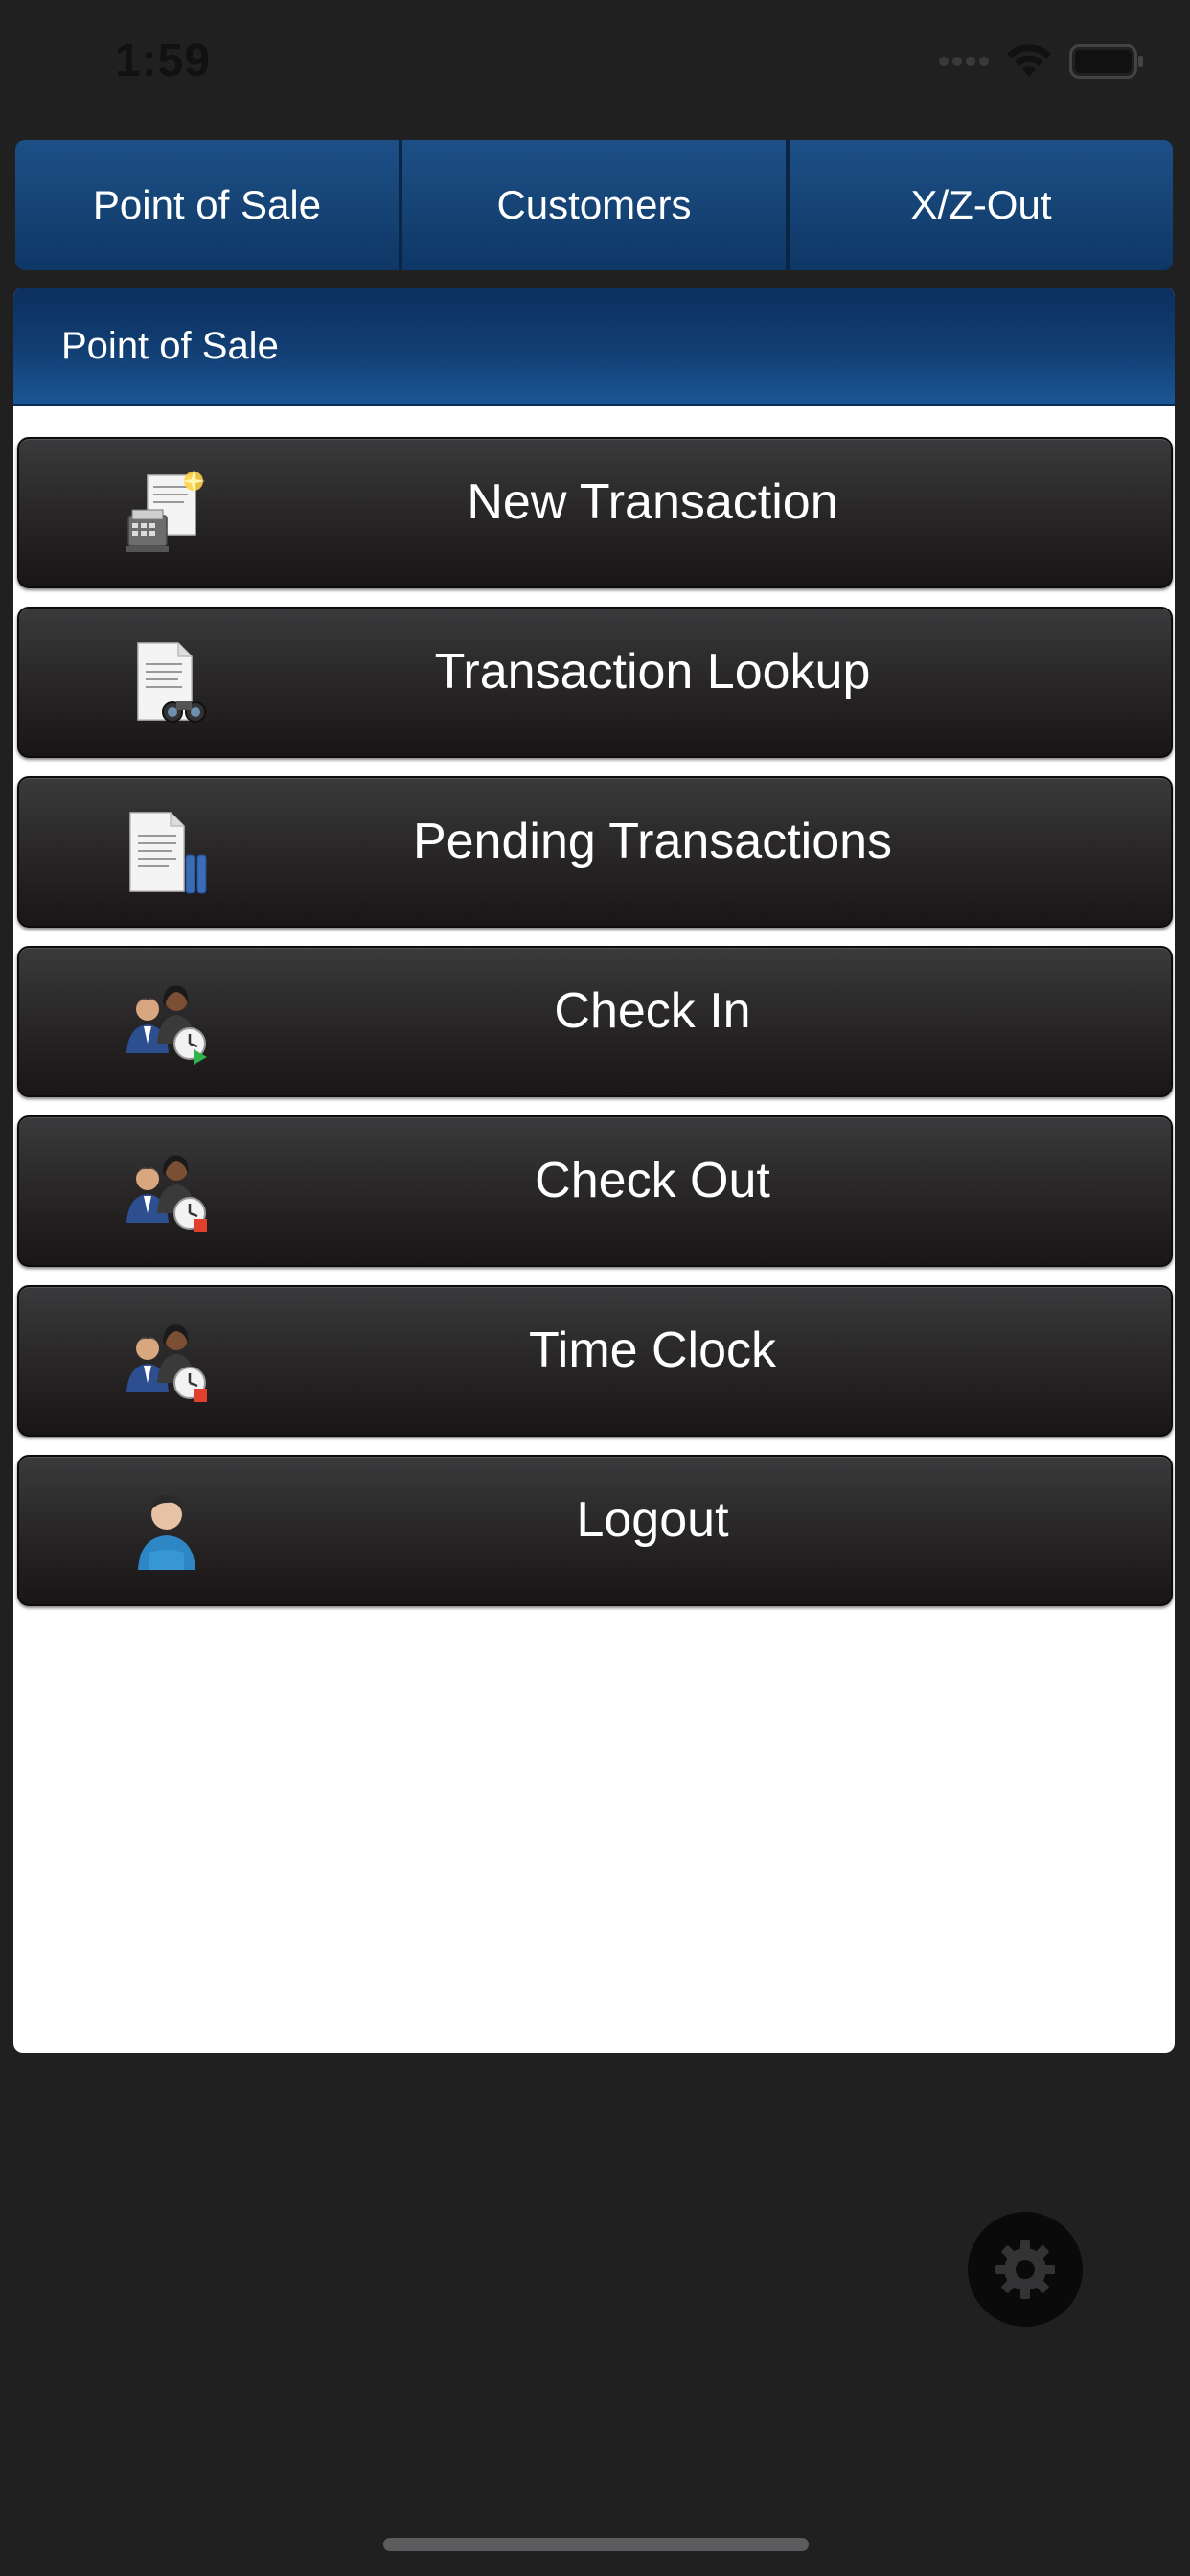  Describe the element at coordinates (163, 60) in the screenshot. I see `status-time: 1:59` at that location.